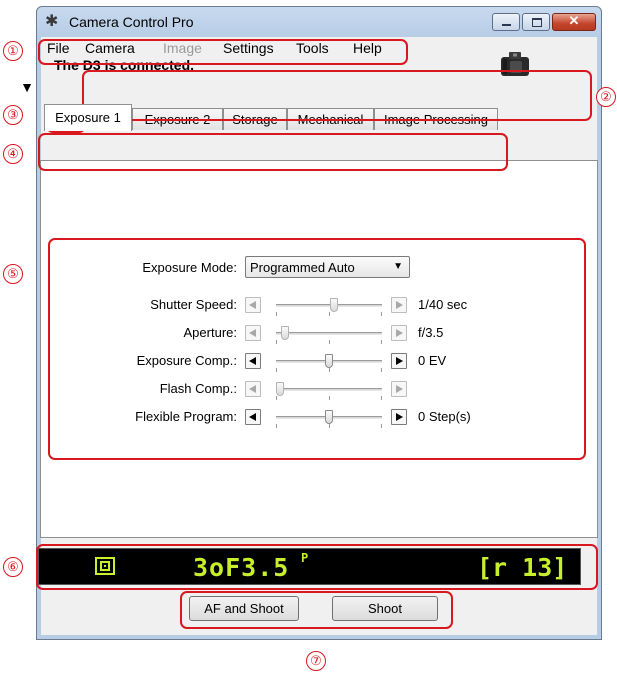 The height and width of the screenshot is (676, 617). I want to click on close-icon: ✕, so click(574, 20).